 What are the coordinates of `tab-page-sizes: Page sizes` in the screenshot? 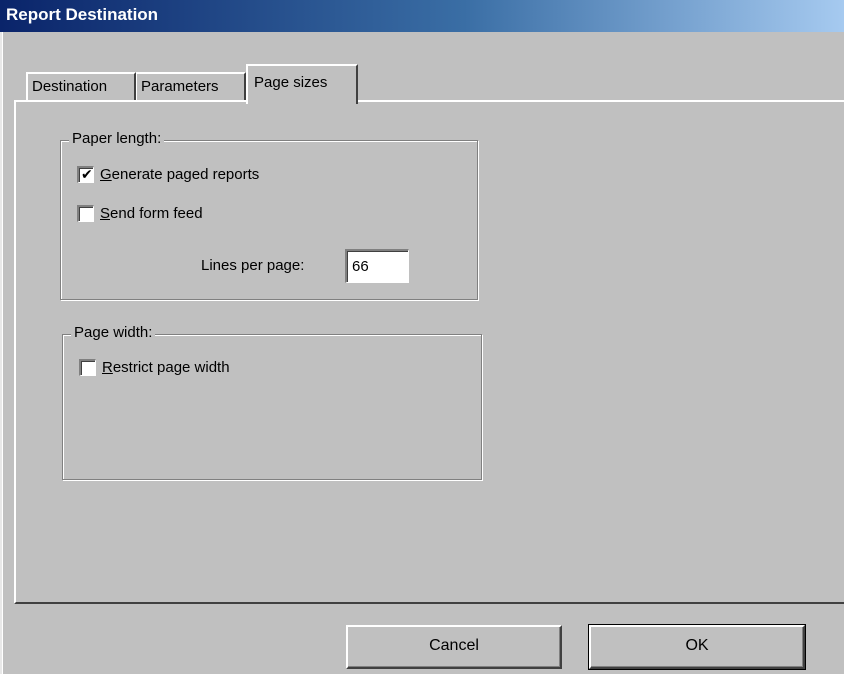 It's located at (302, 84).